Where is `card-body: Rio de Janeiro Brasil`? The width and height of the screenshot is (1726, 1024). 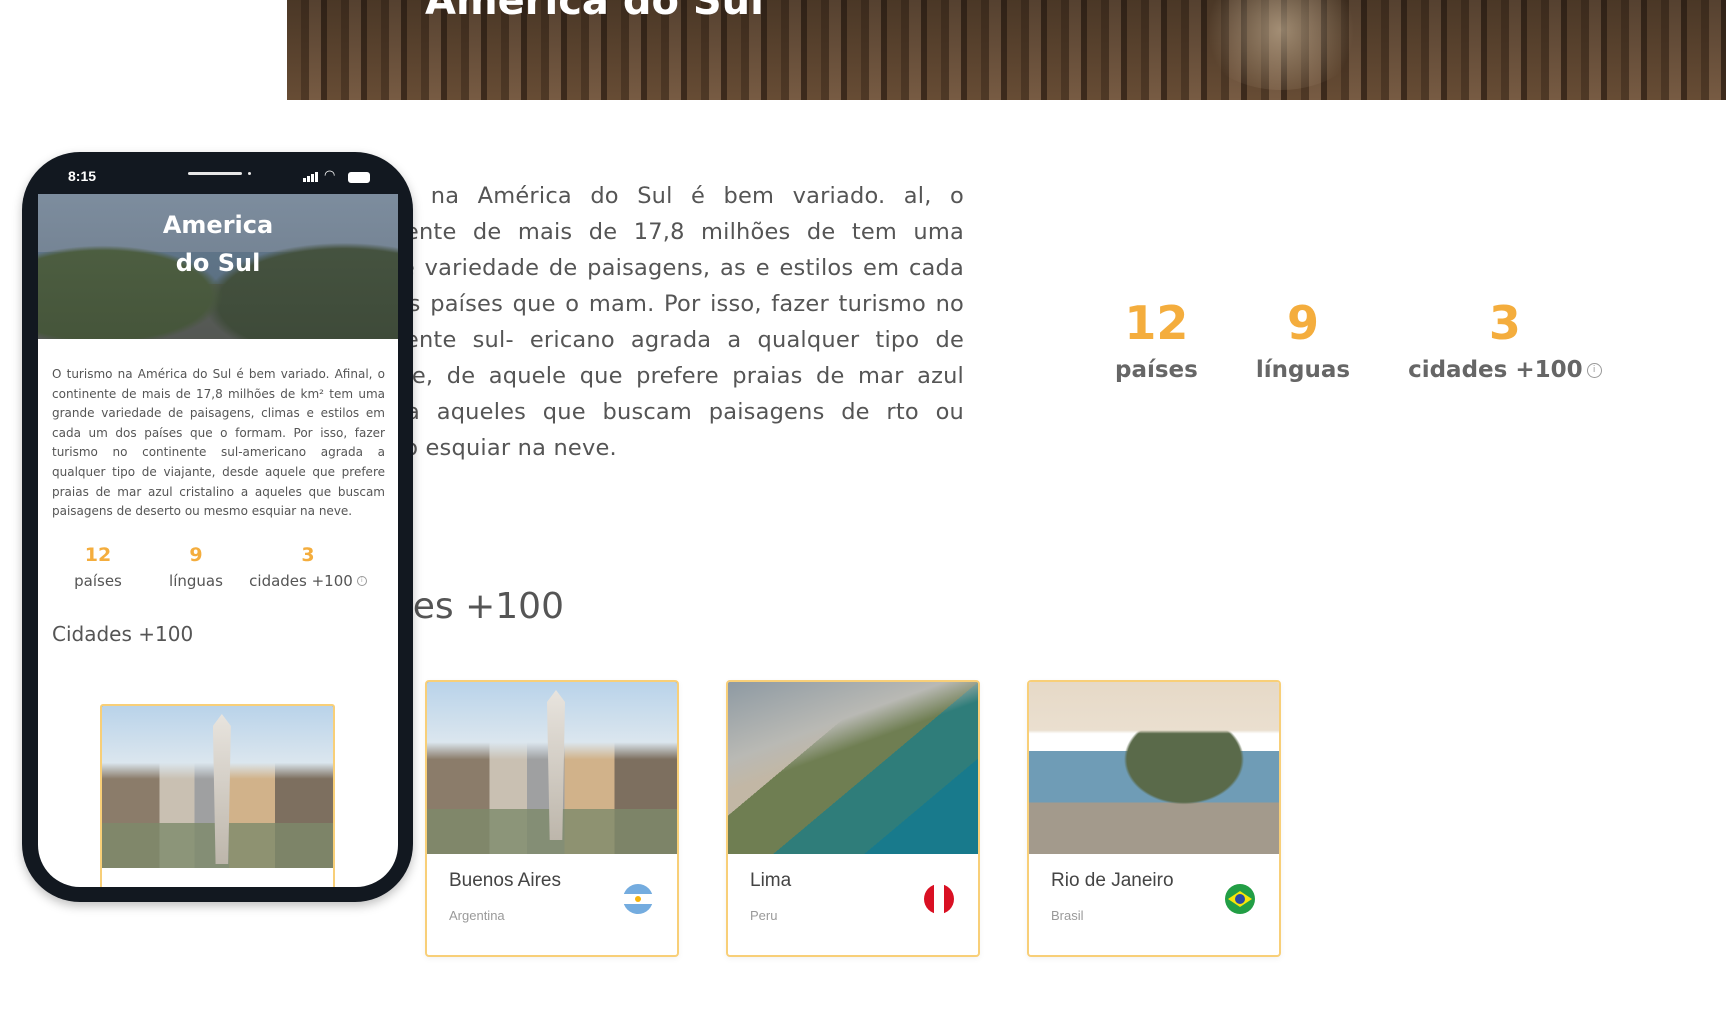
card-body: Rio de Janeiro Brasil is located at coordinates (1154, 904).